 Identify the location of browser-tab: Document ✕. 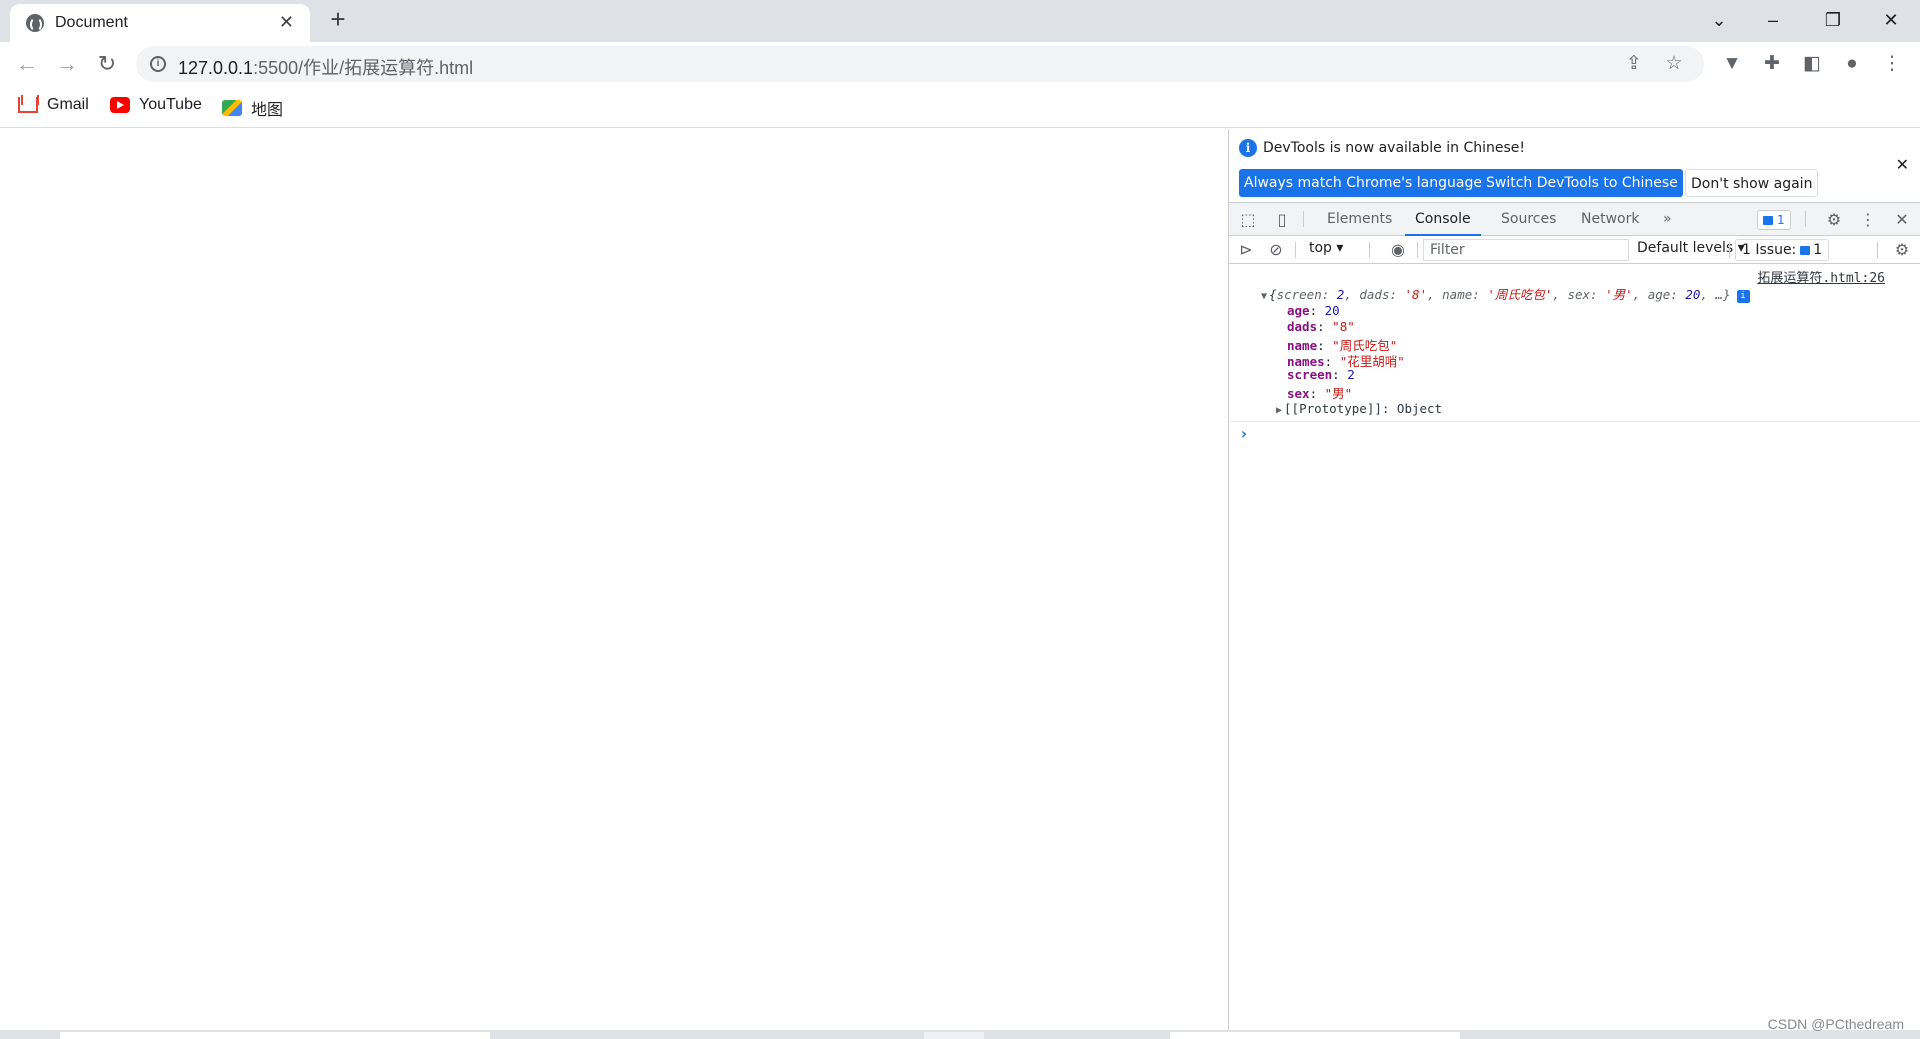
(160, 23).